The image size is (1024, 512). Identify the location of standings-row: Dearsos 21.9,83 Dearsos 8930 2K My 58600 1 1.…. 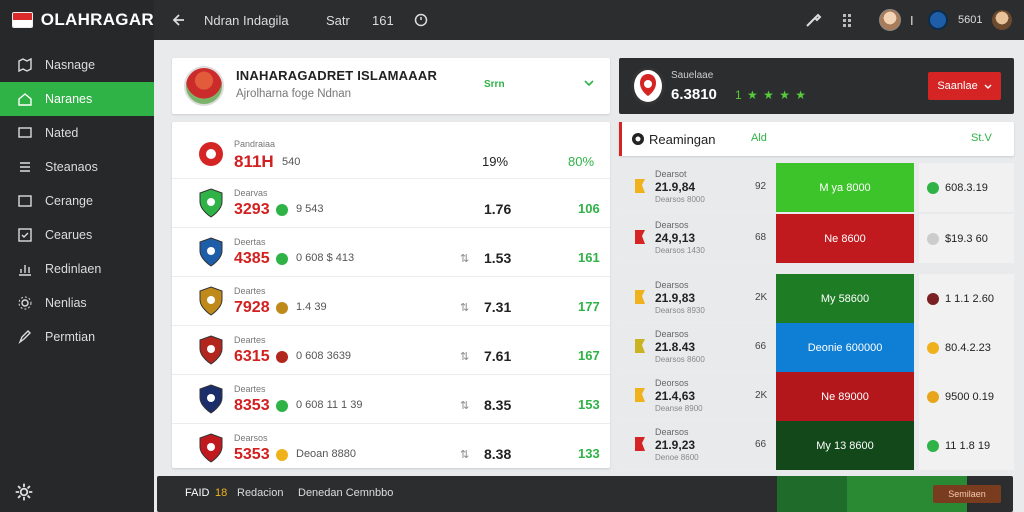
(816, 298).